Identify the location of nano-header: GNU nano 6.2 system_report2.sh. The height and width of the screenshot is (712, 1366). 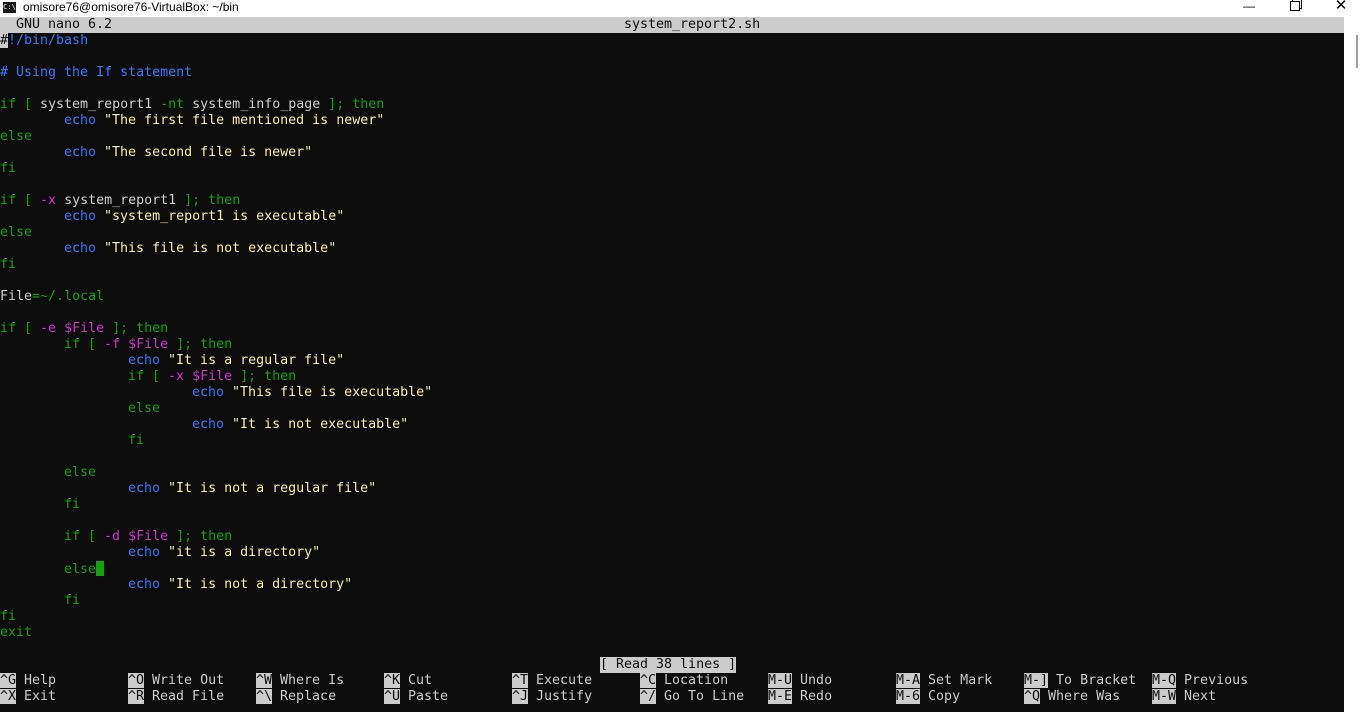
(672, 25).